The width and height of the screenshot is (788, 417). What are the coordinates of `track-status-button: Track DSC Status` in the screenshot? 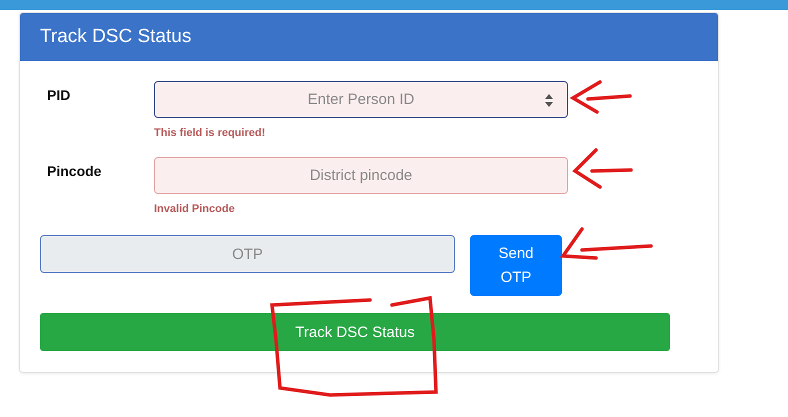 It's located at (355, 332).